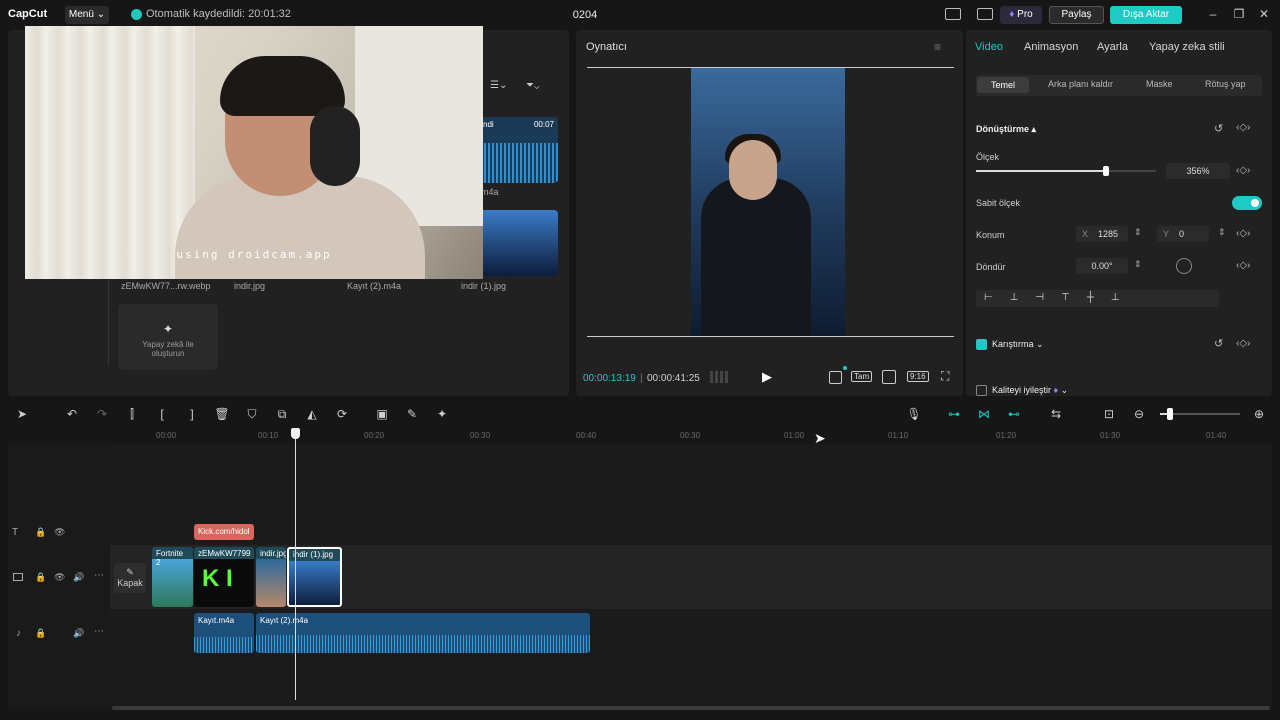  What do you see at coordinates (1006, 435) in the screenshot?
I see `ruler-tick: 01:20` at bounding box center [1006, 435].